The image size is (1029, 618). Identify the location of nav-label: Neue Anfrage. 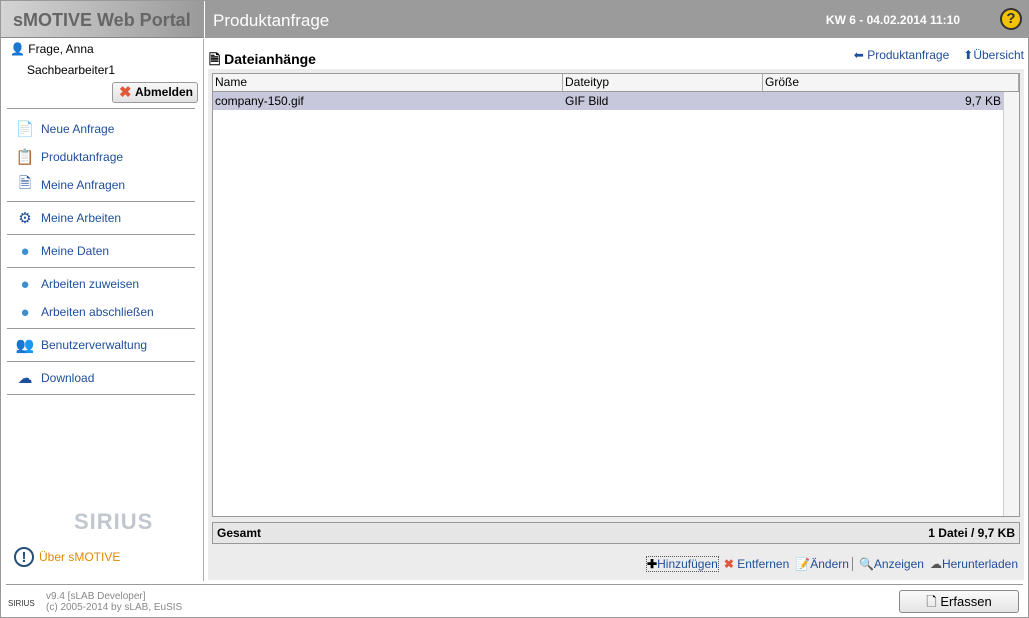
(78, 129).